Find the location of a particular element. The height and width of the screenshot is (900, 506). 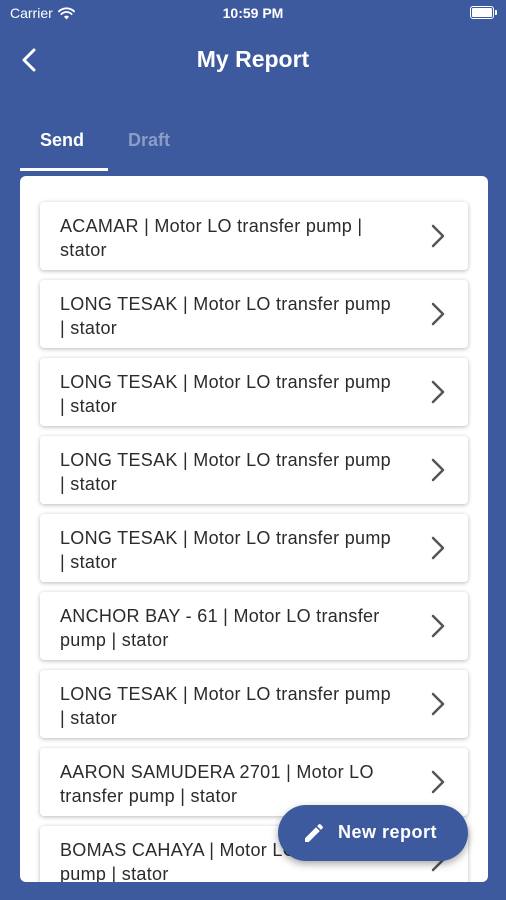

list-item: ACAMAR | Motor LO transfer pump | stator is located at coordinates (254, 236).